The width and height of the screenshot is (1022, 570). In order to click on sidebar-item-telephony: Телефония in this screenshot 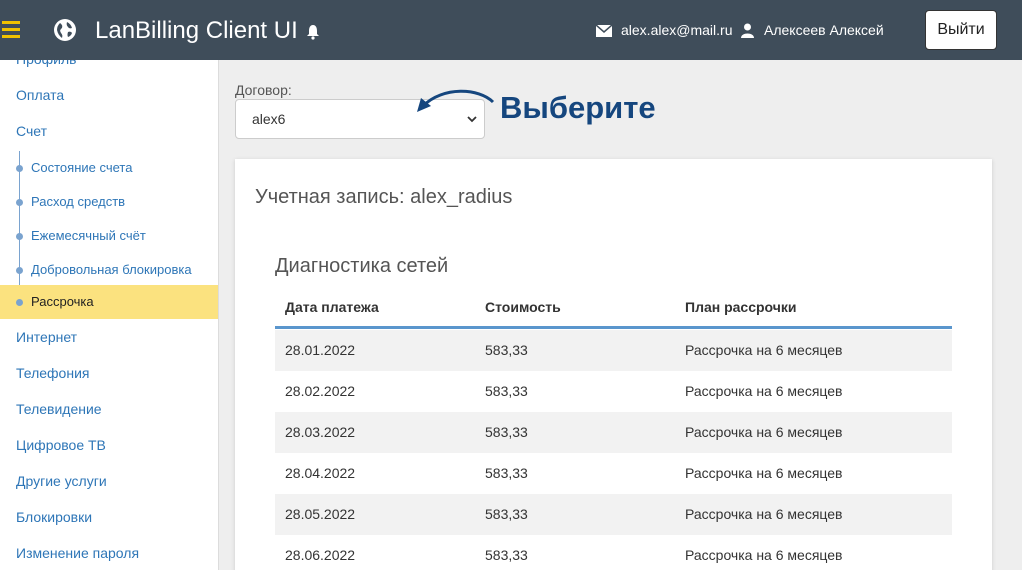, I will do `click(109, 373)`.